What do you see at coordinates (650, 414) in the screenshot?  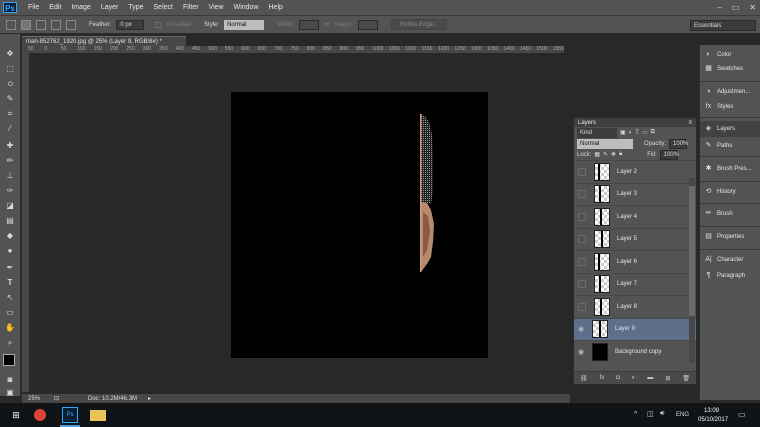 I see `network-icon: ◫` at bounding box center [650, 414].